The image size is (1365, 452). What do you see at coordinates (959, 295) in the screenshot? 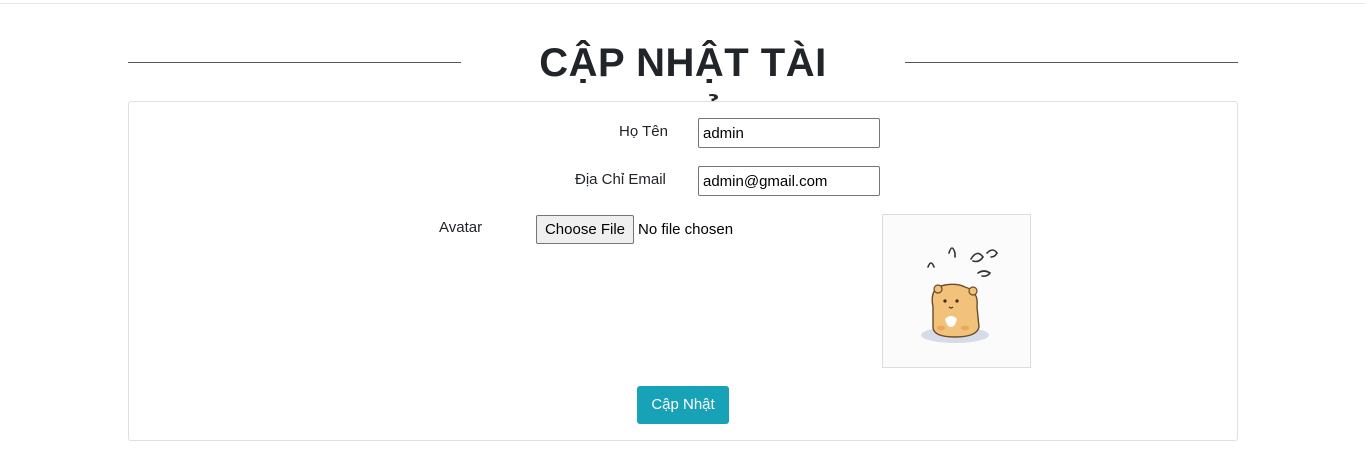
I see `hamster-illustration-icon` at bounding box center [959, 295].